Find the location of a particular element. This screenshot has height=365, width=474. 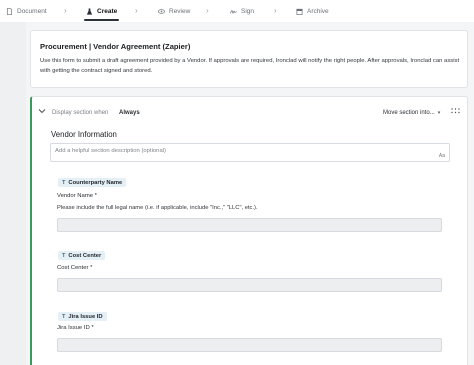

field-type-badge: T Jira Issue ID is located at coordinates (82, 316).